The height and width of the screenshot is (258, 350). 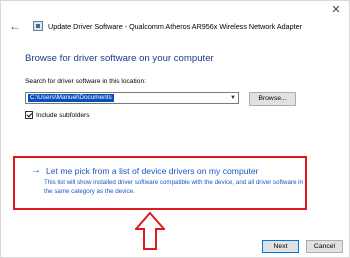 What do you see at coordinates (36, 170) in the screenshot?
I see `arrow-right-icon: →` at bounding box center [36, 170].